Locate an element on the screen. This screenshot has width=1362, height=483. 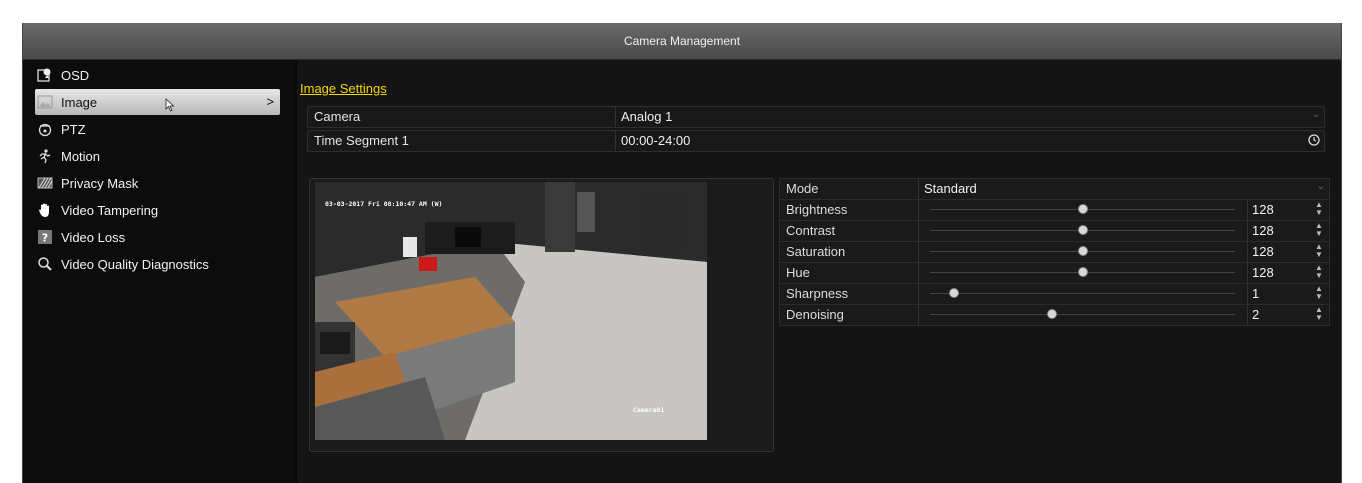
sidebar-item-privacy-mask: Privacy Mask is located at coordinates (157, 183).